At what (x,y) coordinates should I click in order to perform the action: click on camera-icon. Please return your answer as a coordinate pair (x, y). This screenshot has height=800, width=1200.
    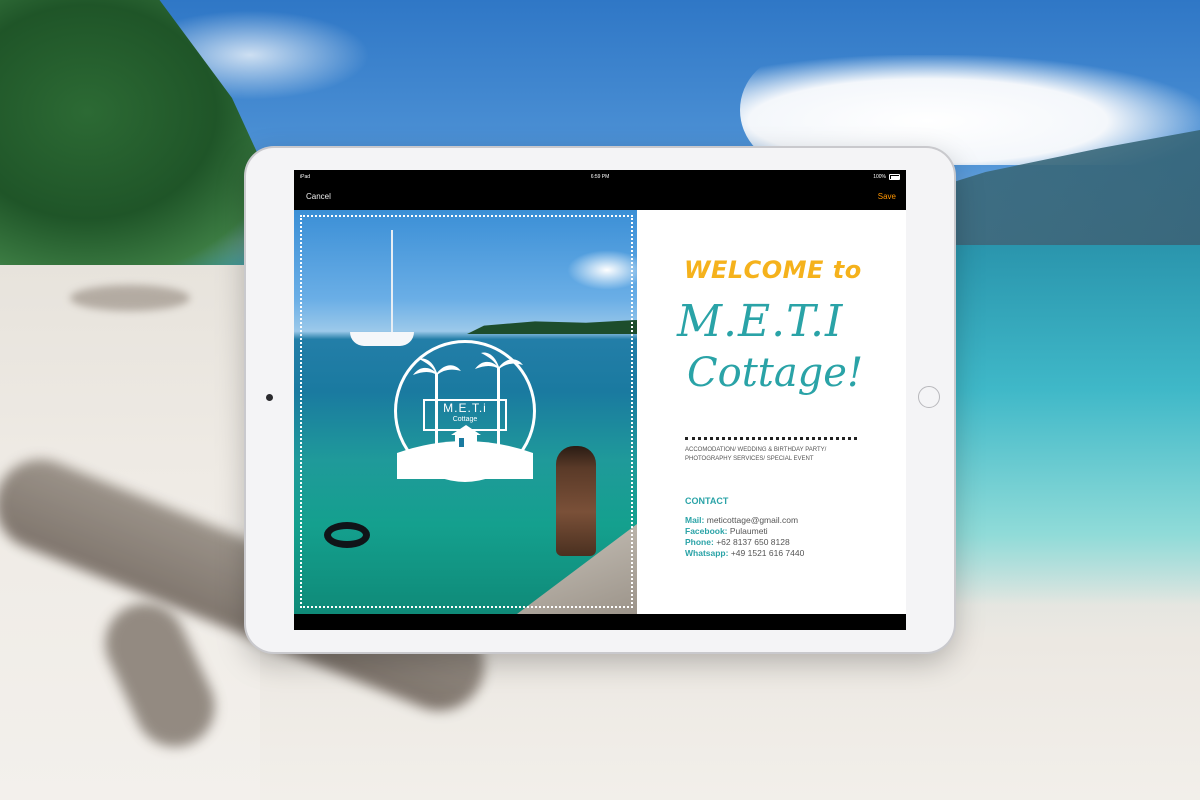
    Looking at the image, I should click on (269, 397).